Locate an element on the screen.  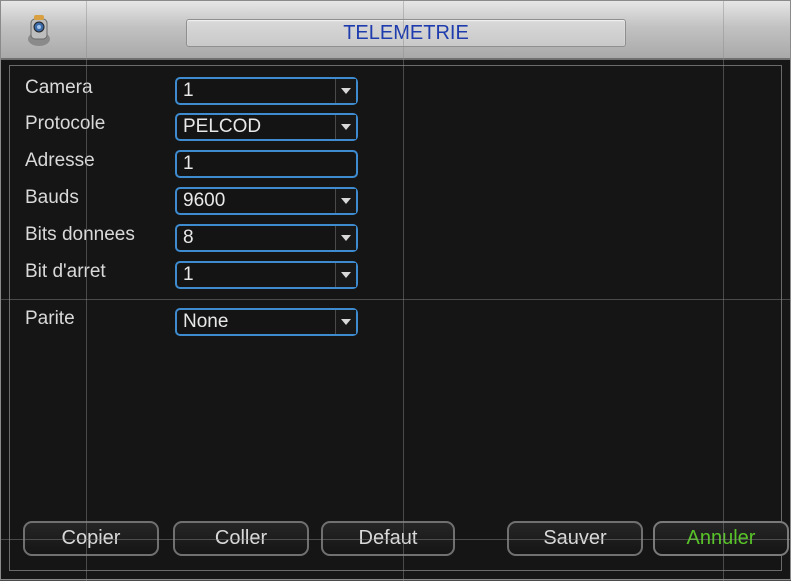
row-bits-donnees: Bits donnees 8 is located at coordinates (396, 236).